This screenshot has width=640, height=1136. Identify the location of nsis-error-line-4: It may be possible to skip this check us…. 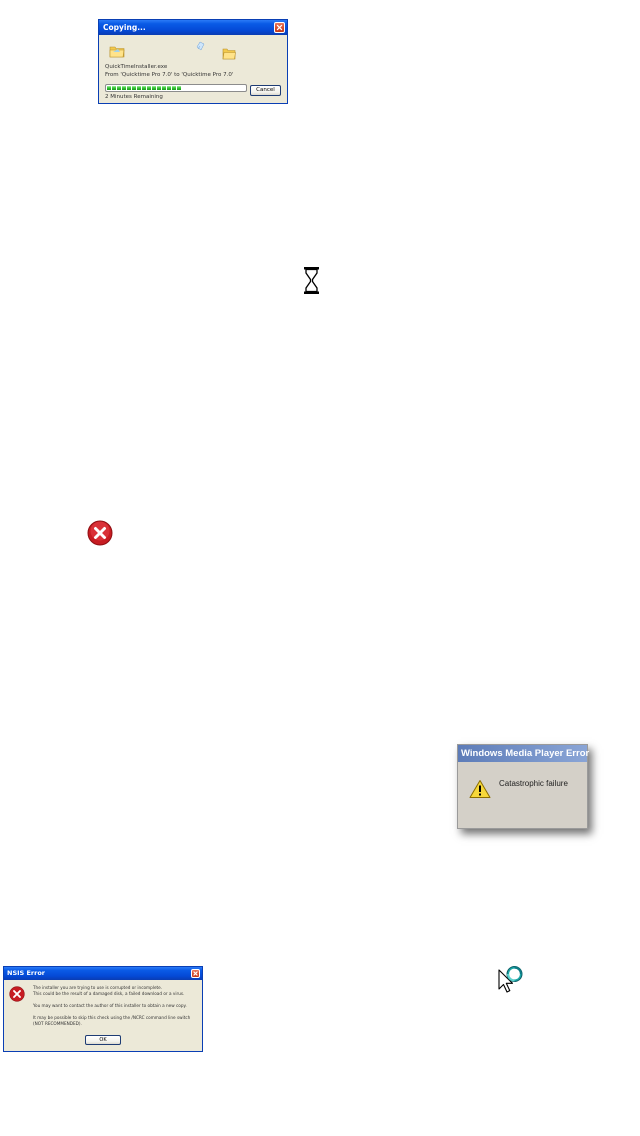
(112, 1017).